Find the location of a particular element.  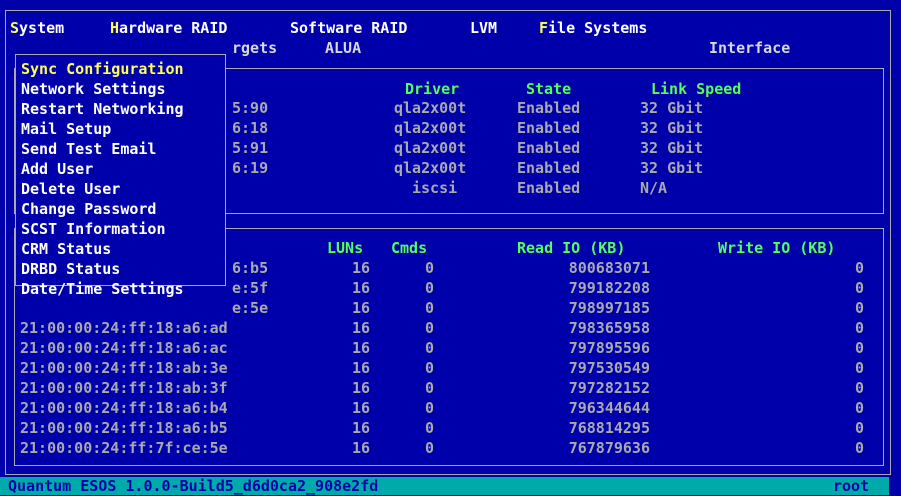

tab-targets: rgets is located at coordinates (254, 48).